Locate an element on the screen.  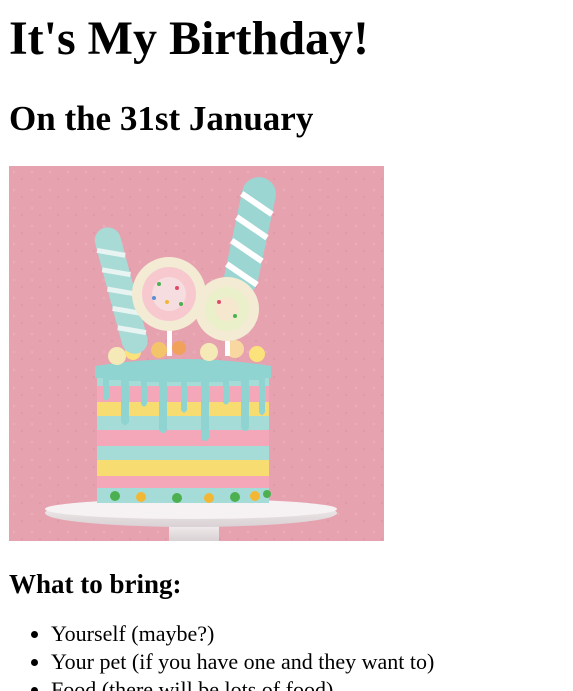
list-item: Yourself (maybe?) is located at coordinates (310, 634).